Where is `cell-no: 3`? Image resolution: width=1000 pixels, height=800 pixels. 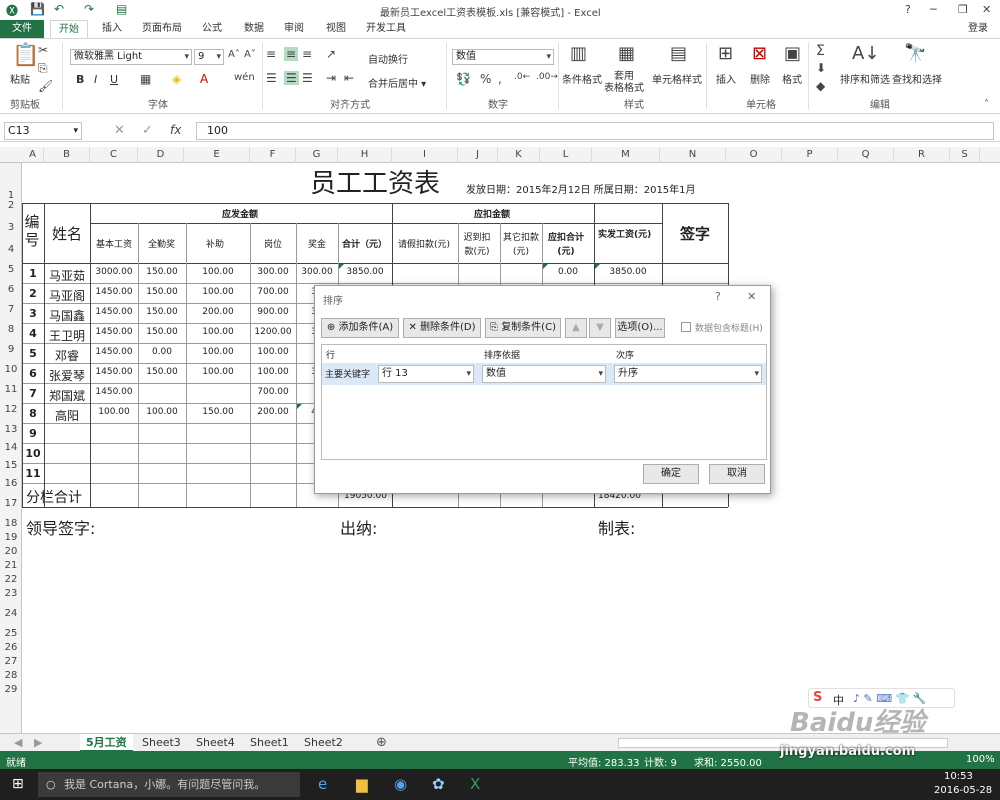
cell-no: 3 is located at coordinates (33, 313).